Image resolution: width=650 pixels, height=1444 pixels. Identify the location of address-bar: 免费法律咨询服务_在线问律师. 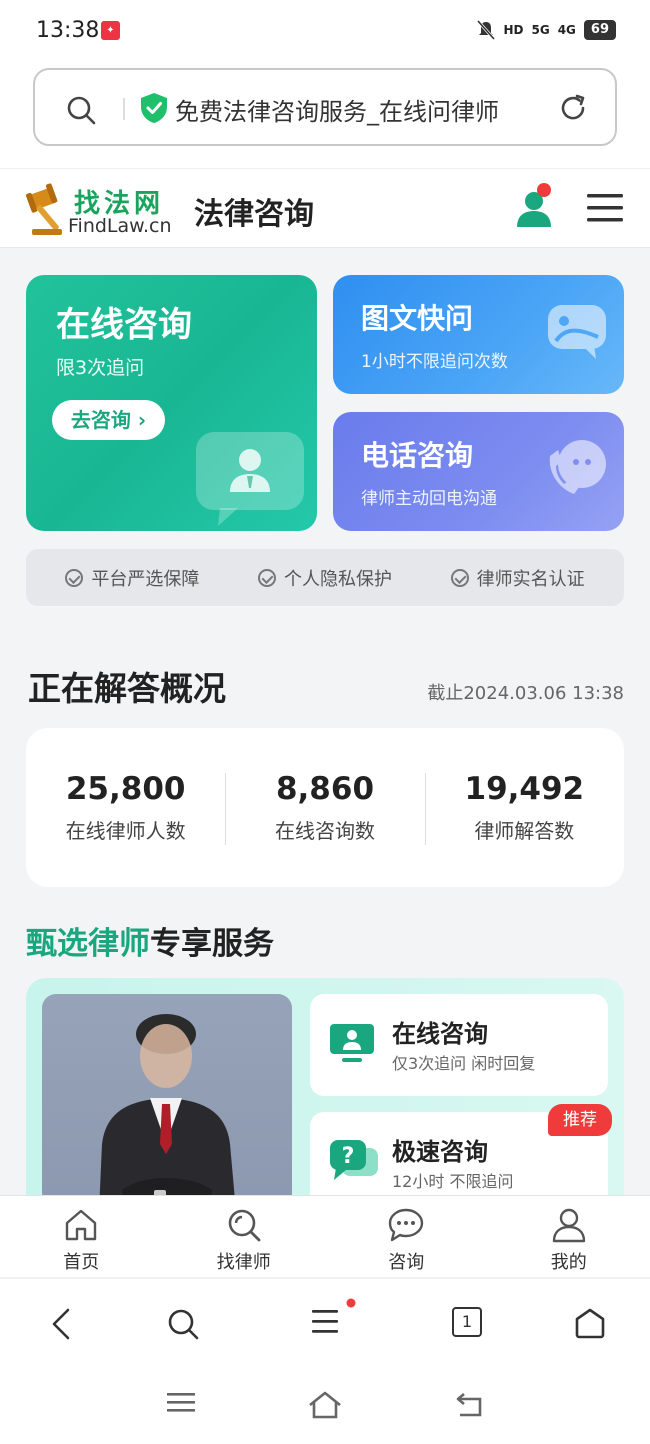
(325, 107).